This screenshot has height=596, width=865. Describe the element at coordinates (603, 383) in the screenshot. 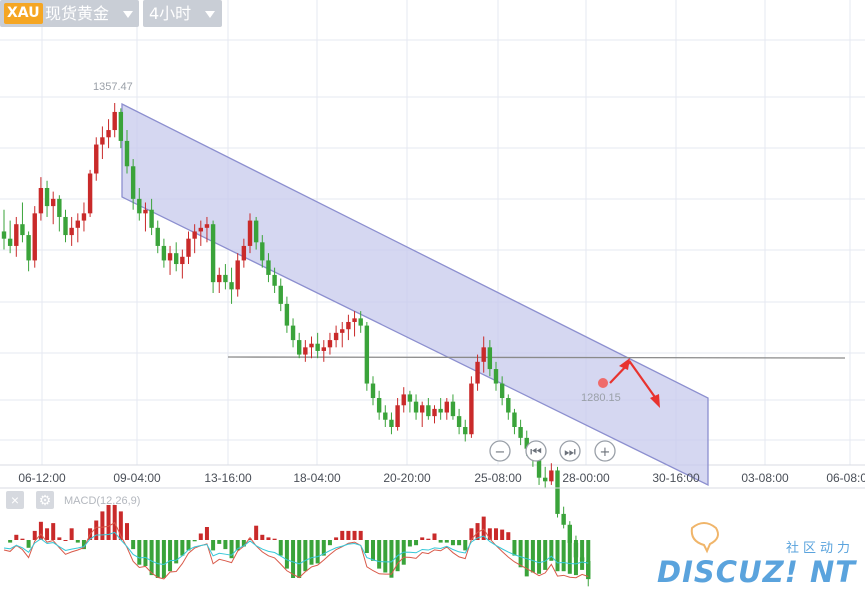

I see `low-marker` at that location.